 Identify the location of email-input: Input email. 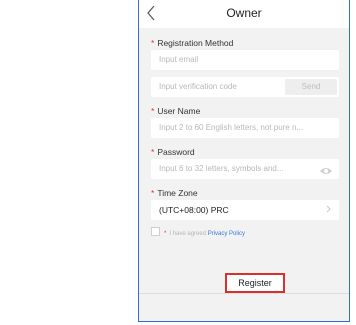
(245, 60).